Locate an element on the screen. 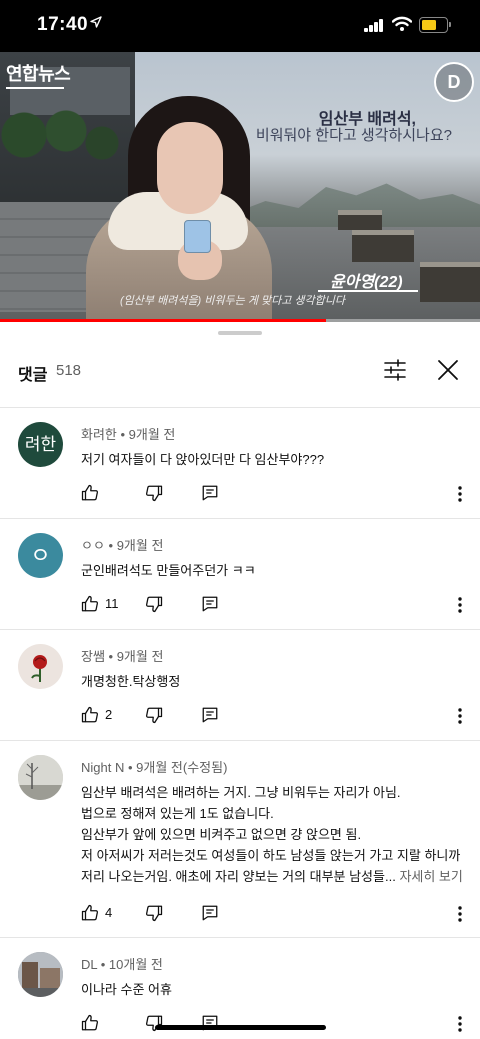  corner-logo: D is located at coordinates (454, 82).